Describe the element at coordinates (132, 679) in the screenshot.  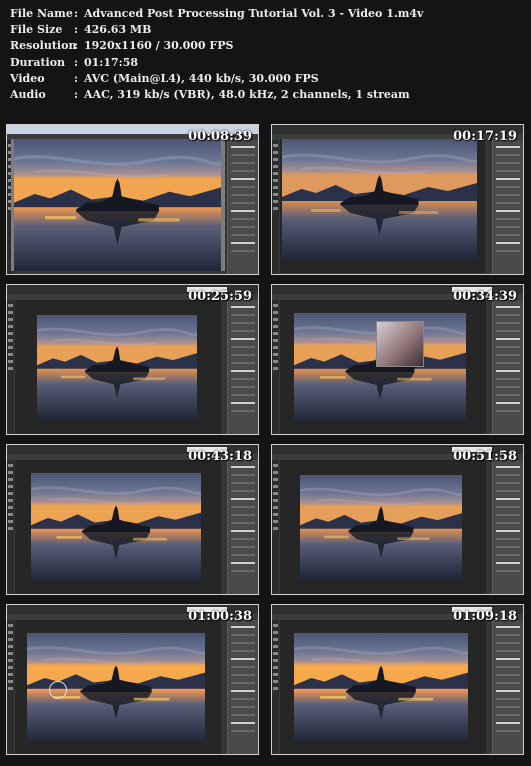
I see `video-thumbnail: 01:00:38` at that location.